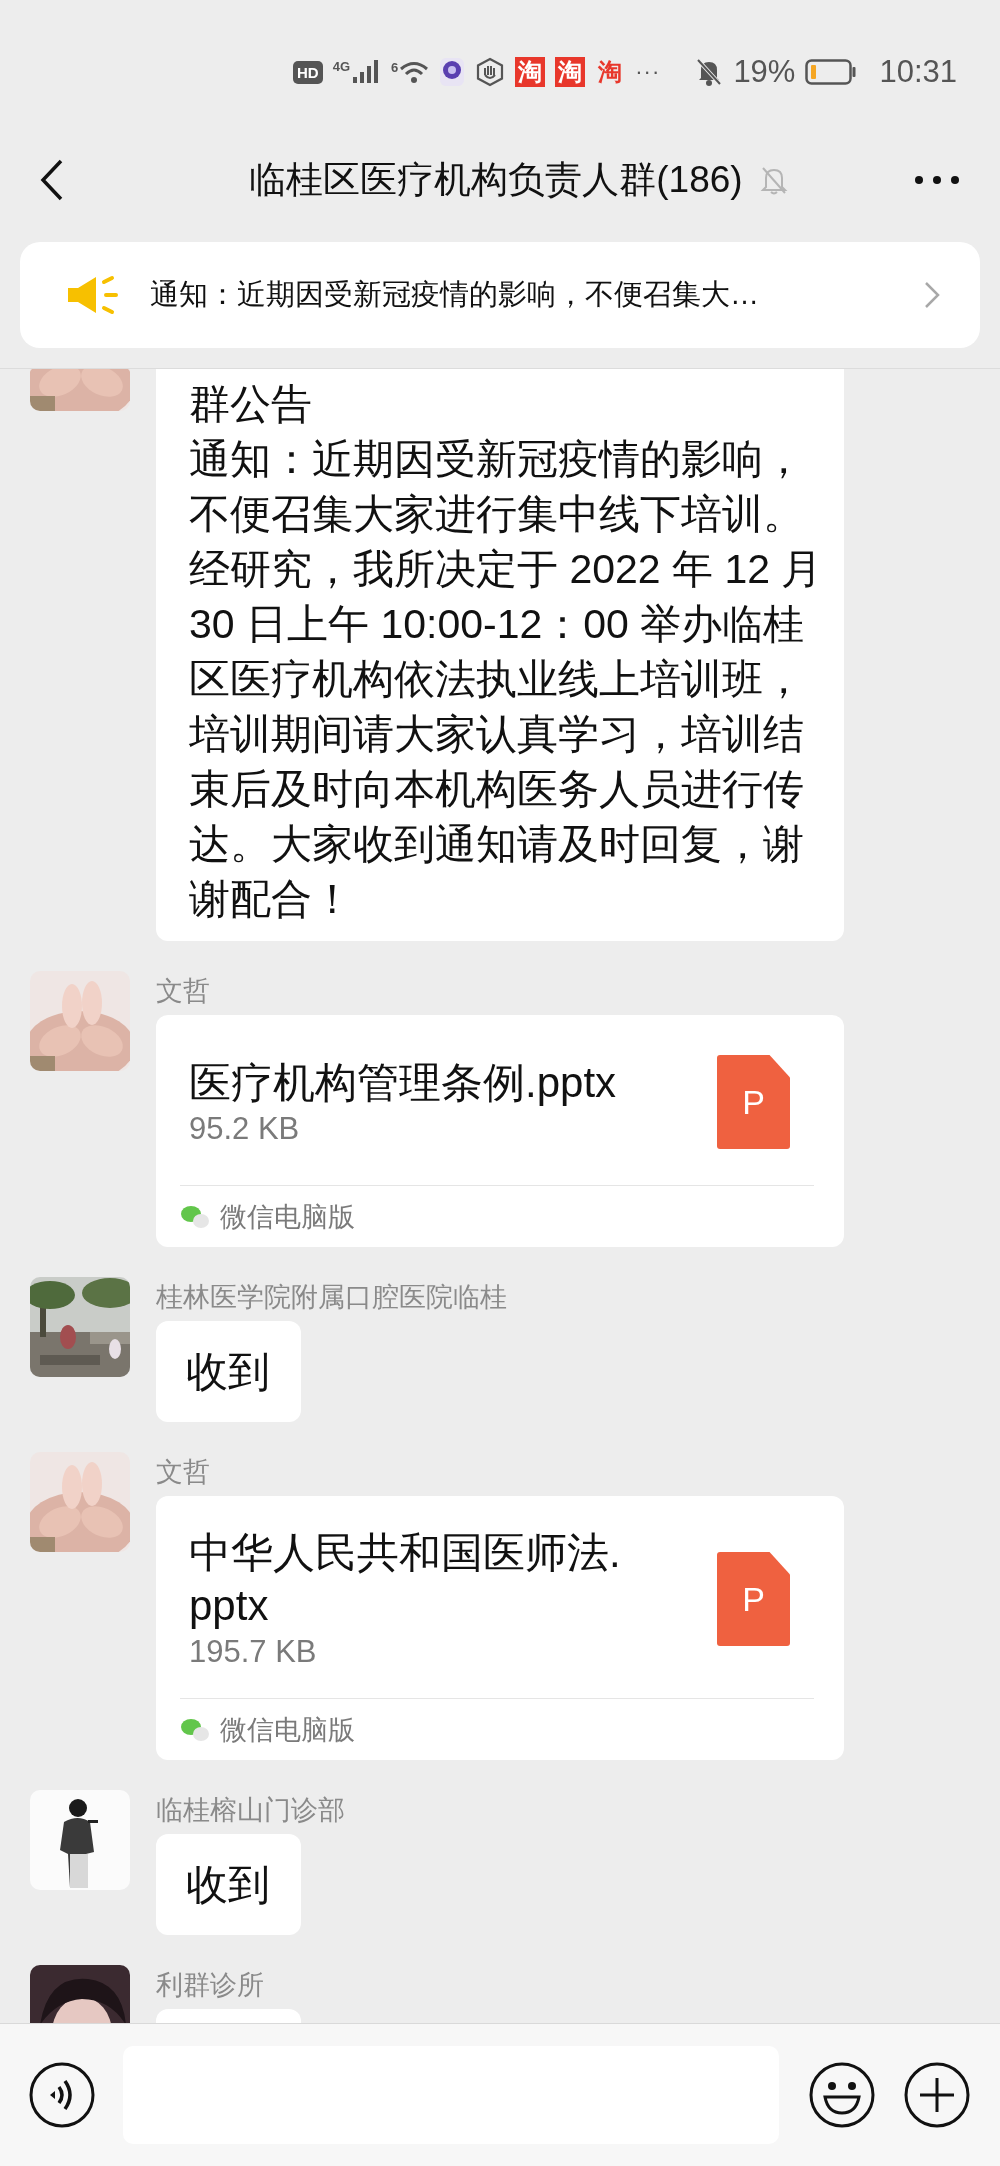 The height and width of the screenshot is (2166, 1000). What do you see at coordinates (403, 1082) in the screenshot?
I see `file-name: 医疗机构管理条例.pptx` at bounding box center [403, 1082].